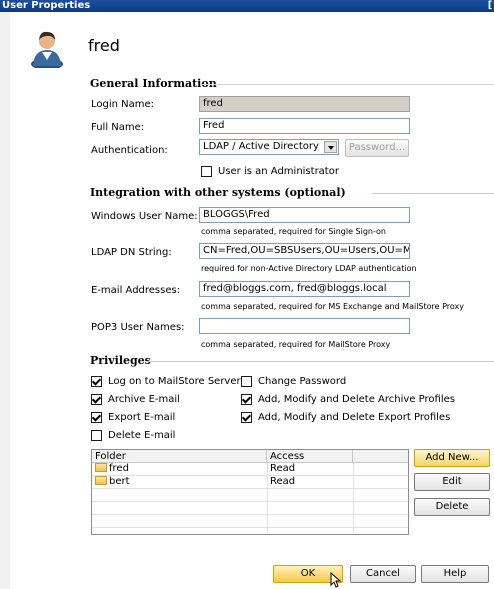 The width and height of the screenshot is (494, 589). I want to click on export-profiles-checkbox, so click(246, 417).